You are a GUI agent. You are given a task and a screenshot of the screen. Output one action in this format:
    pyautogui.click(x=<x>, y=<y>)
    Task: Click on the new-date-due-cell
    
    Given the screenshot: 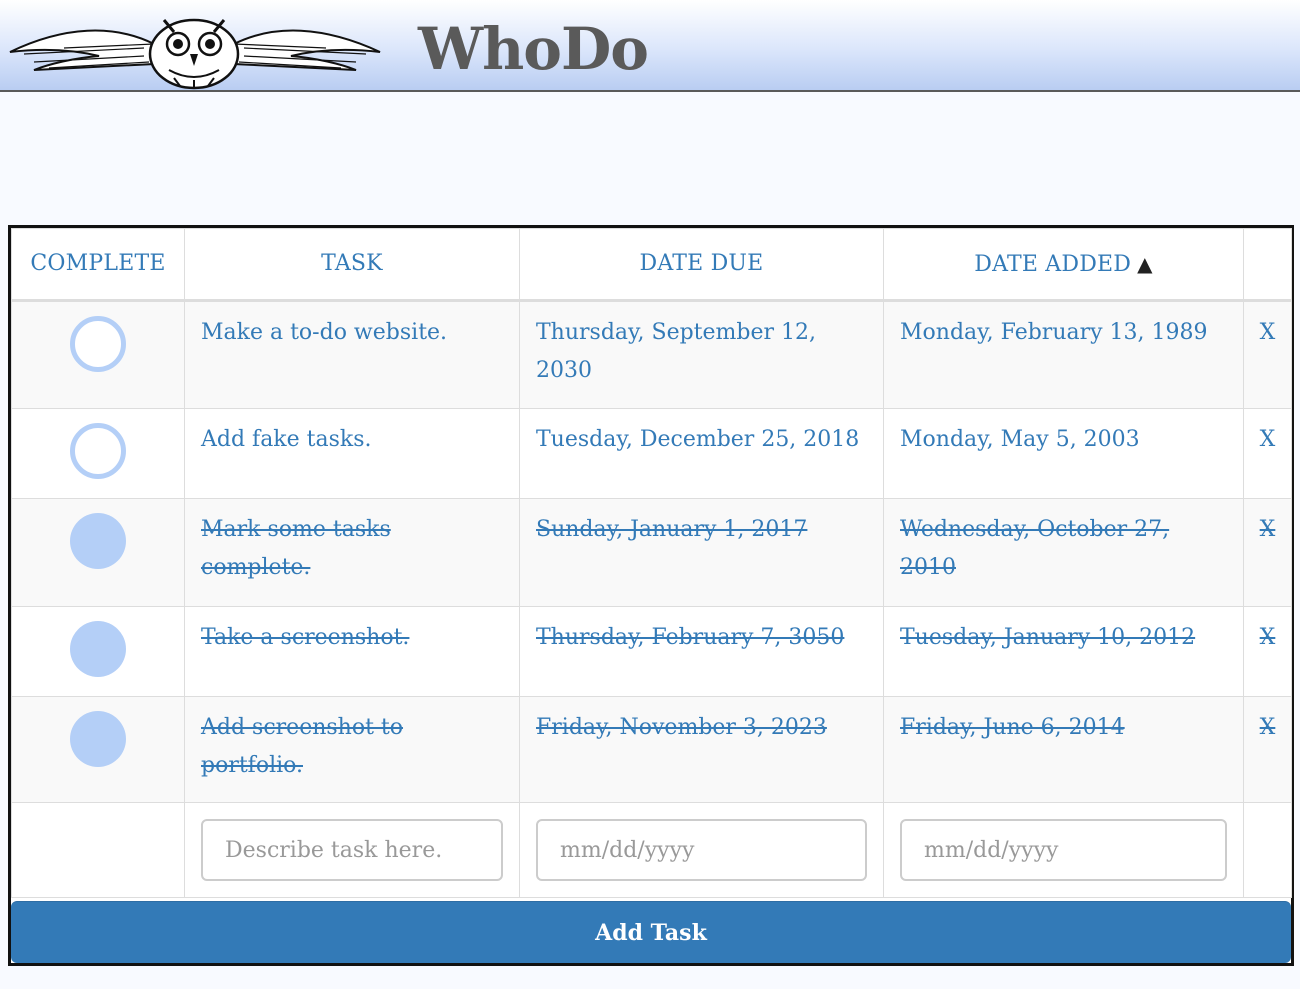 What is the action you would take?
    pyautogui.click(x=701, y=850)
    